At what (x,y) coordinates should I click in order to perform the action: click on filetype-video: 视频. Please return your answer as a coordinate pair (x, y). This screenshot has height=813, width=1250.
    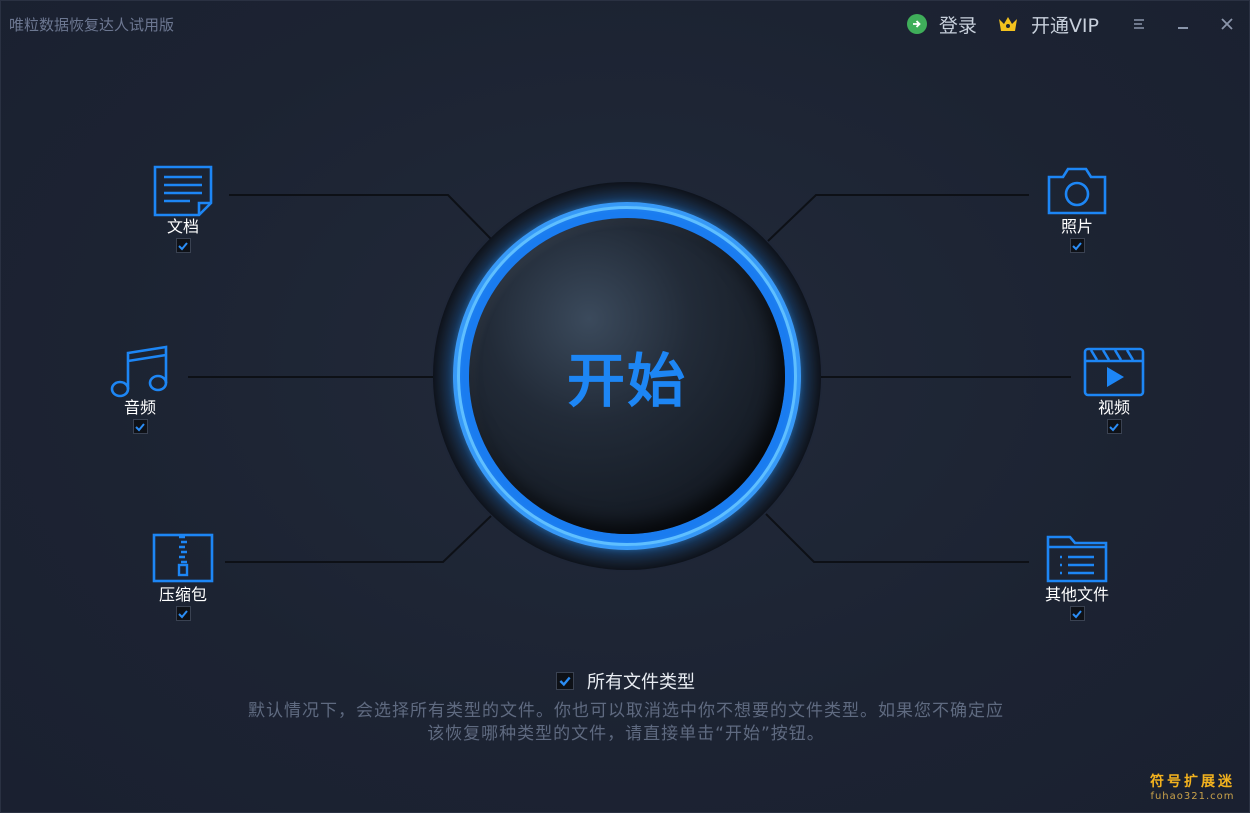
    Looking at the image, I should click on (1114, 389).